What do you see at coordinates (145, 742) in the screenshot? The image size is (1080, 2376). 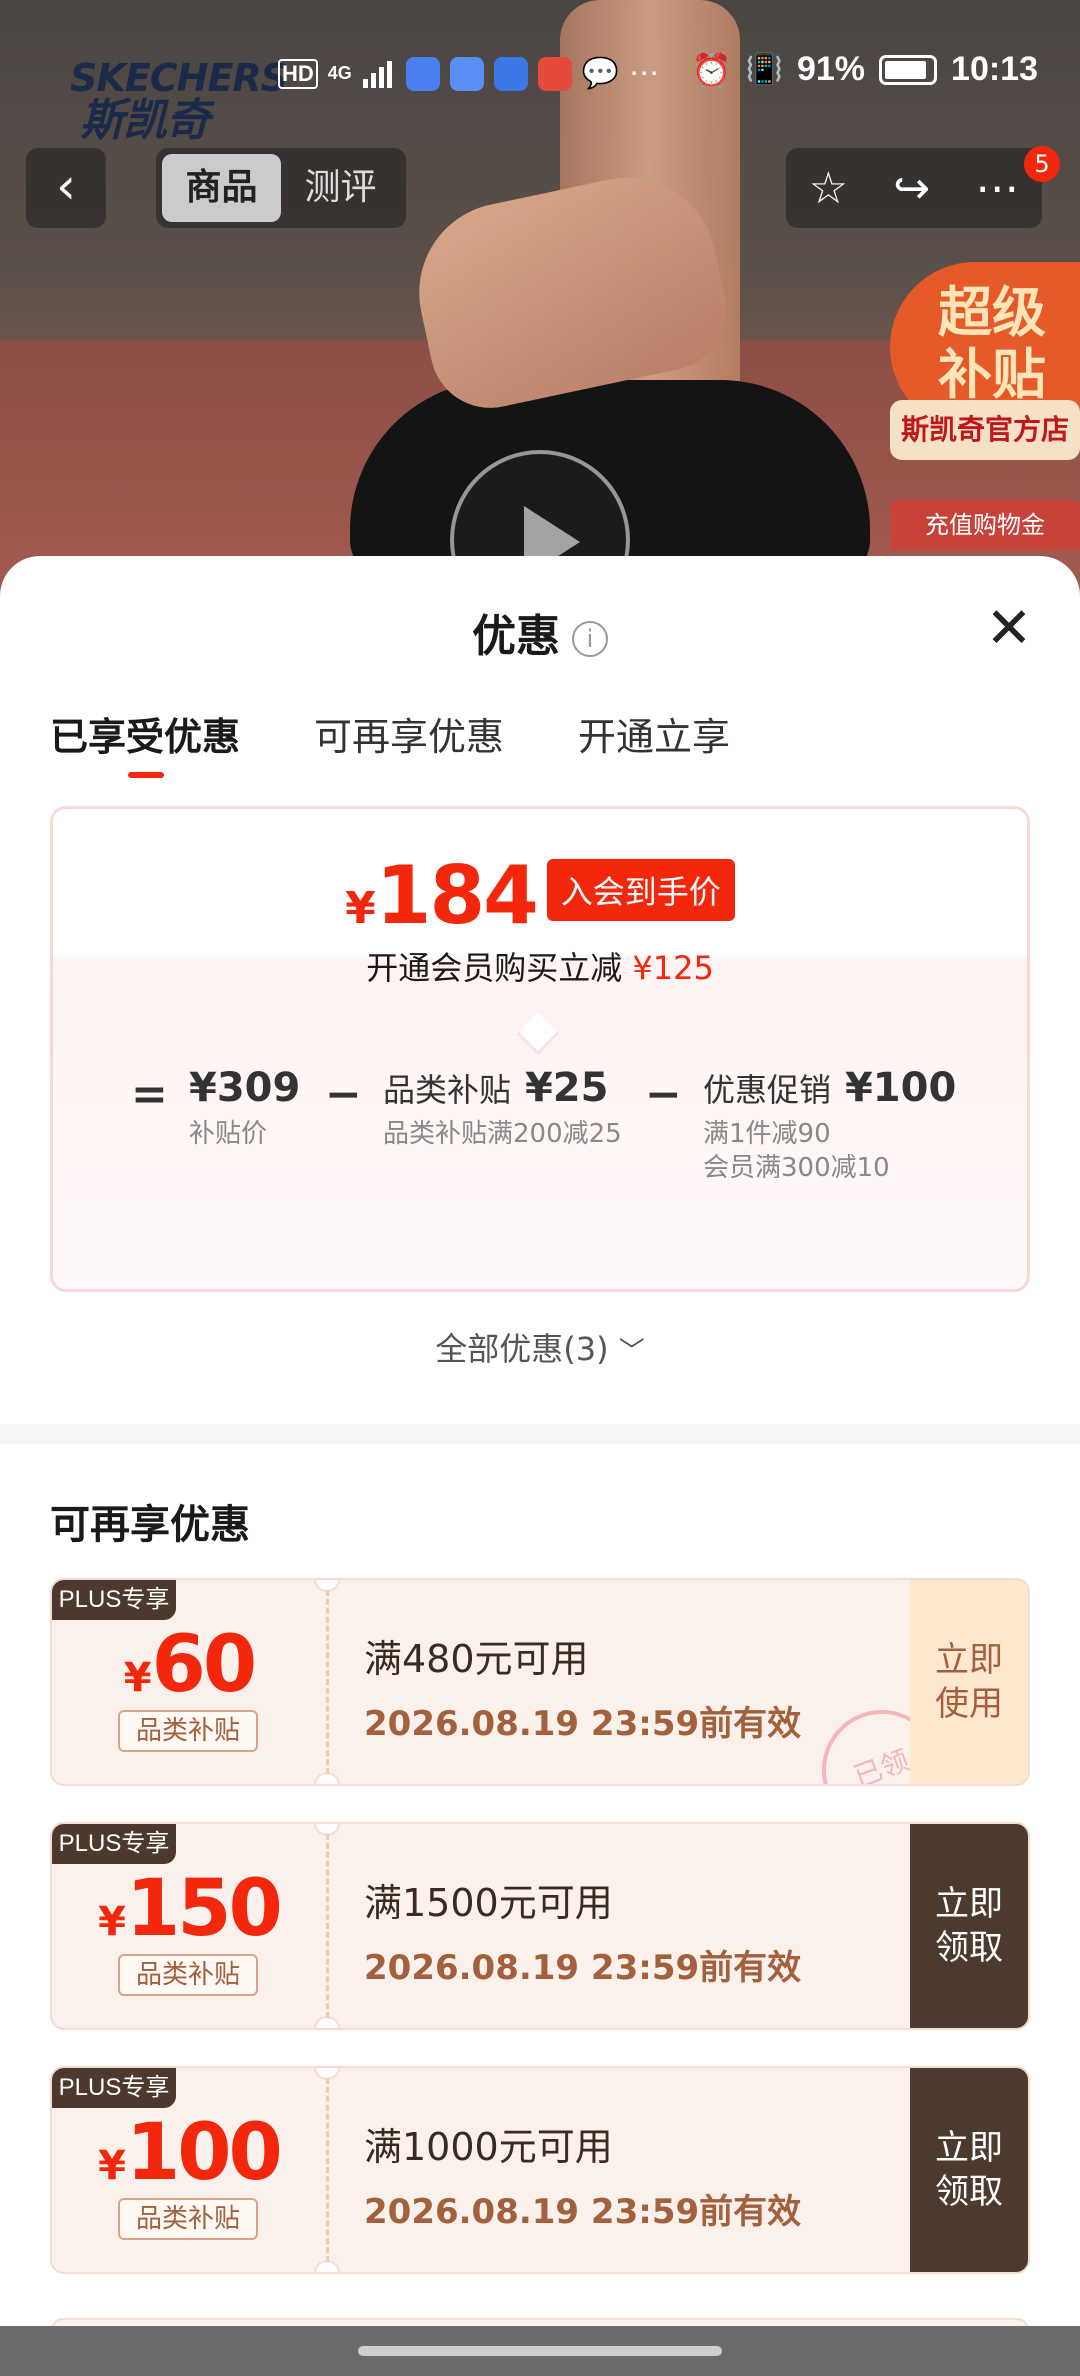 I see `tab-enjoyed-discounts: 已享受优惠` at bounding box center [145, 742].